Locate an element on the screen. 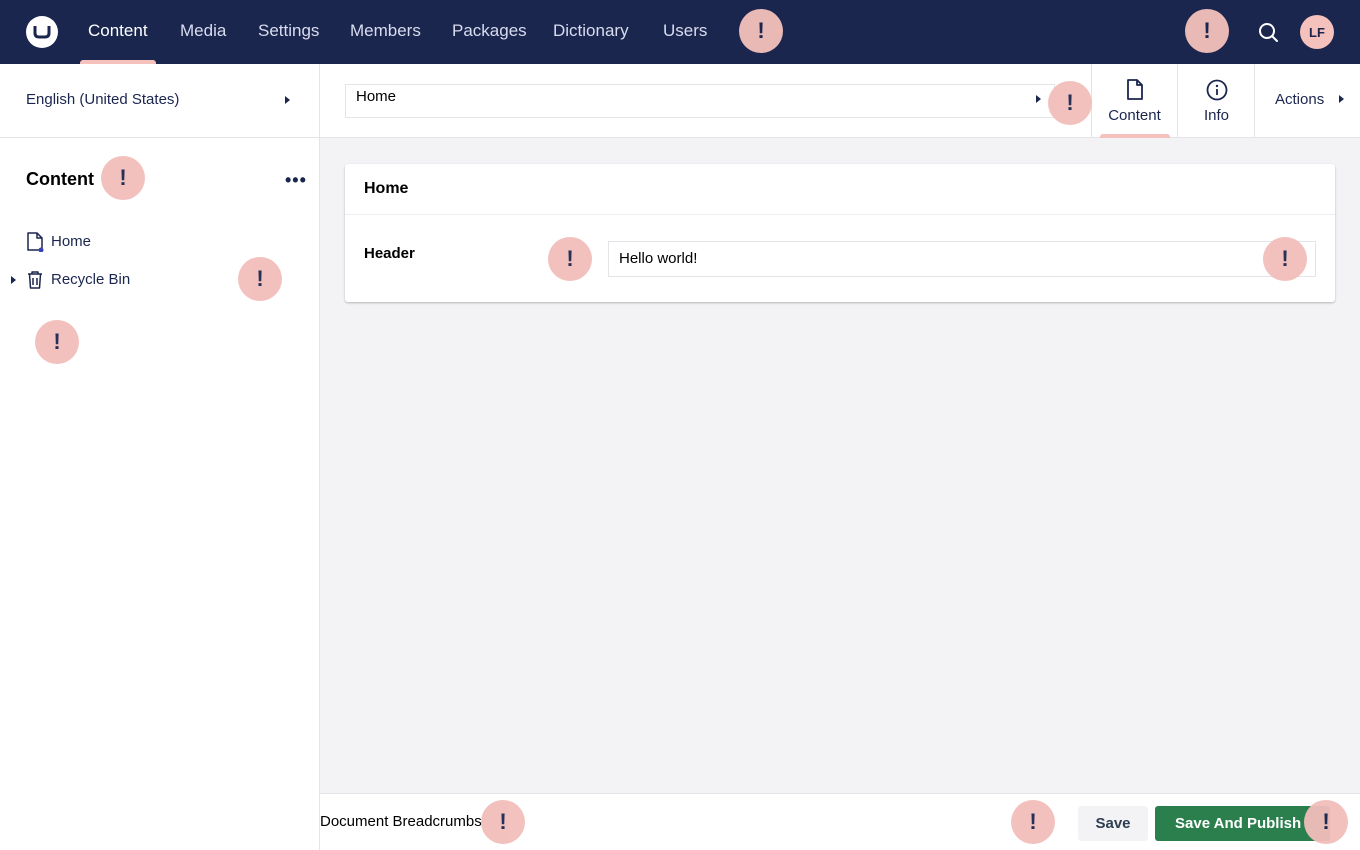  tree-item-home: Home is located at coordinates (159, 242).